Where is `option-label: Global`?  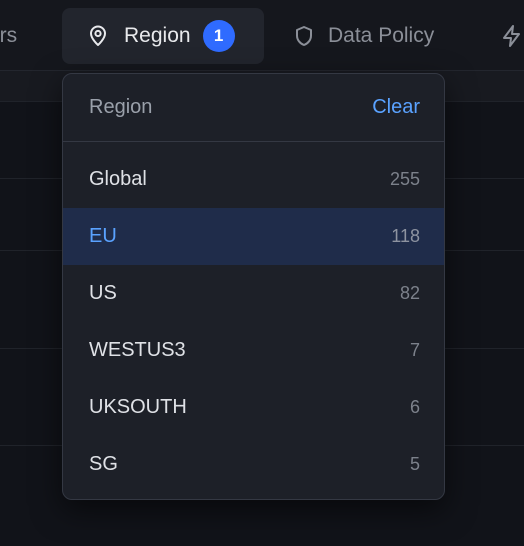 option-label: Global is located at coordinates (118, 179).